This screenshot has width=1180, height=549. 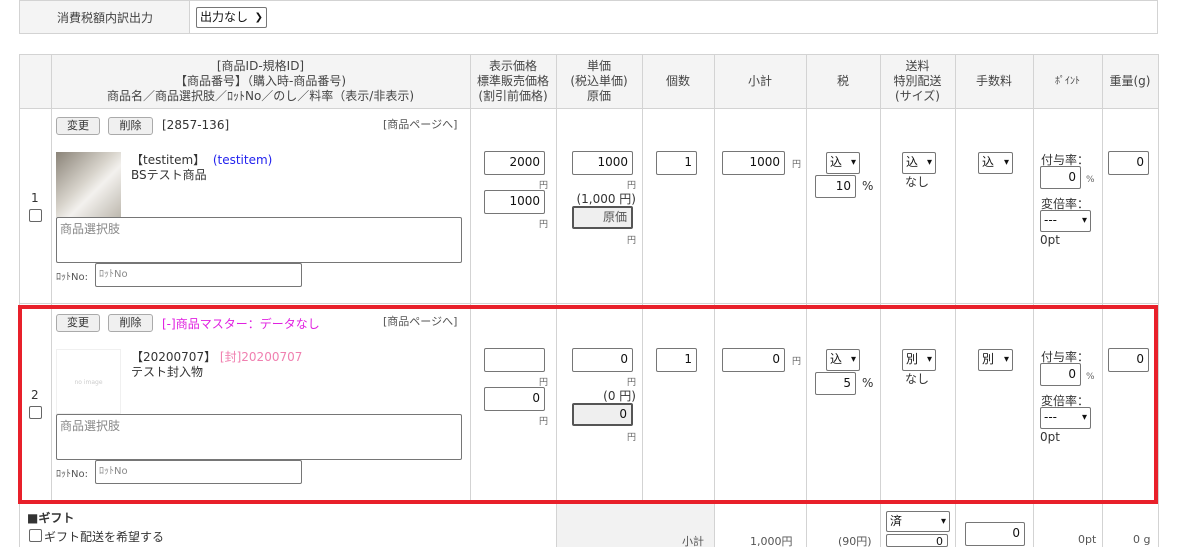 I want to click on cost-input: 原価, so click(x=602, y=217).